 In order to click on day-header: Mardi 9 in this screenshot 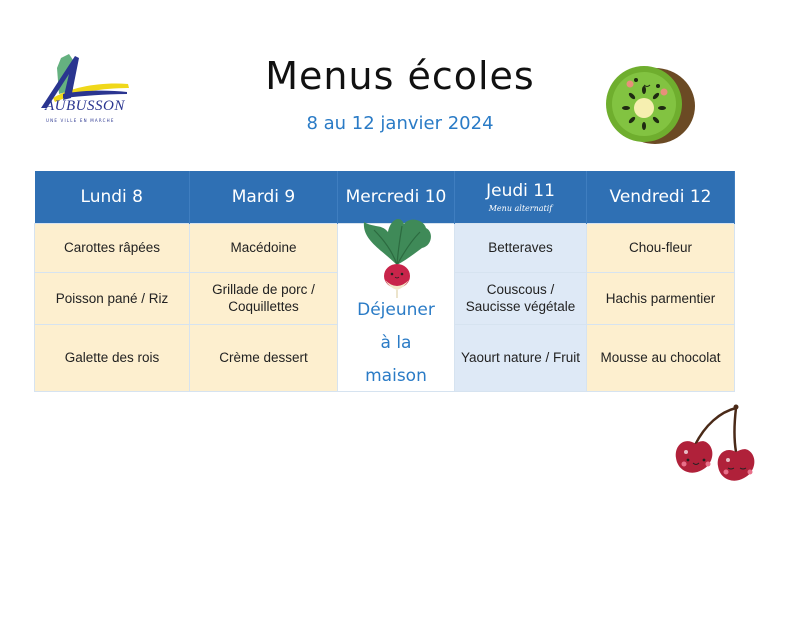, I will do `click(263, 197)`.